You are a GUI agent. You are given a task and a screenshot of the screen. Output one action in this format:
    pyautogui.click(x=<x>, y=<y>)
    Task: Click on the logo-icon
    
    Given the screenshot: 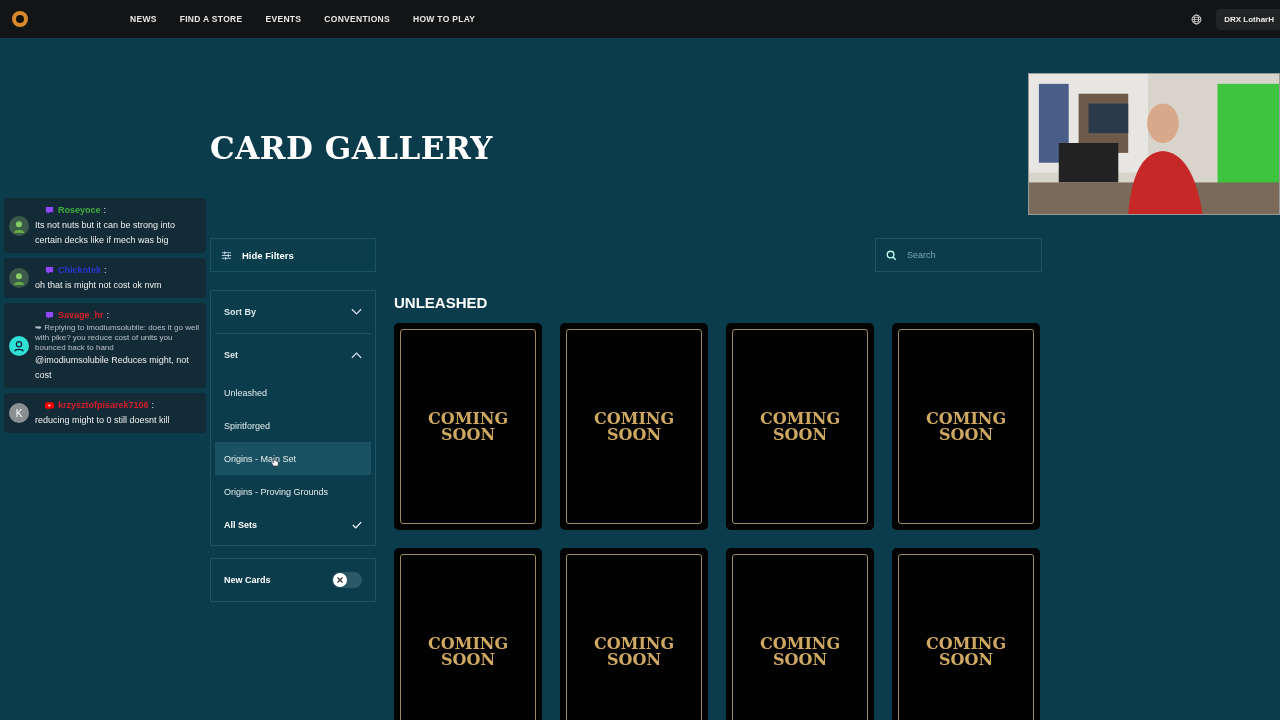 What is the action you would take?
    pyautogui.click(x=20, y=19)
    